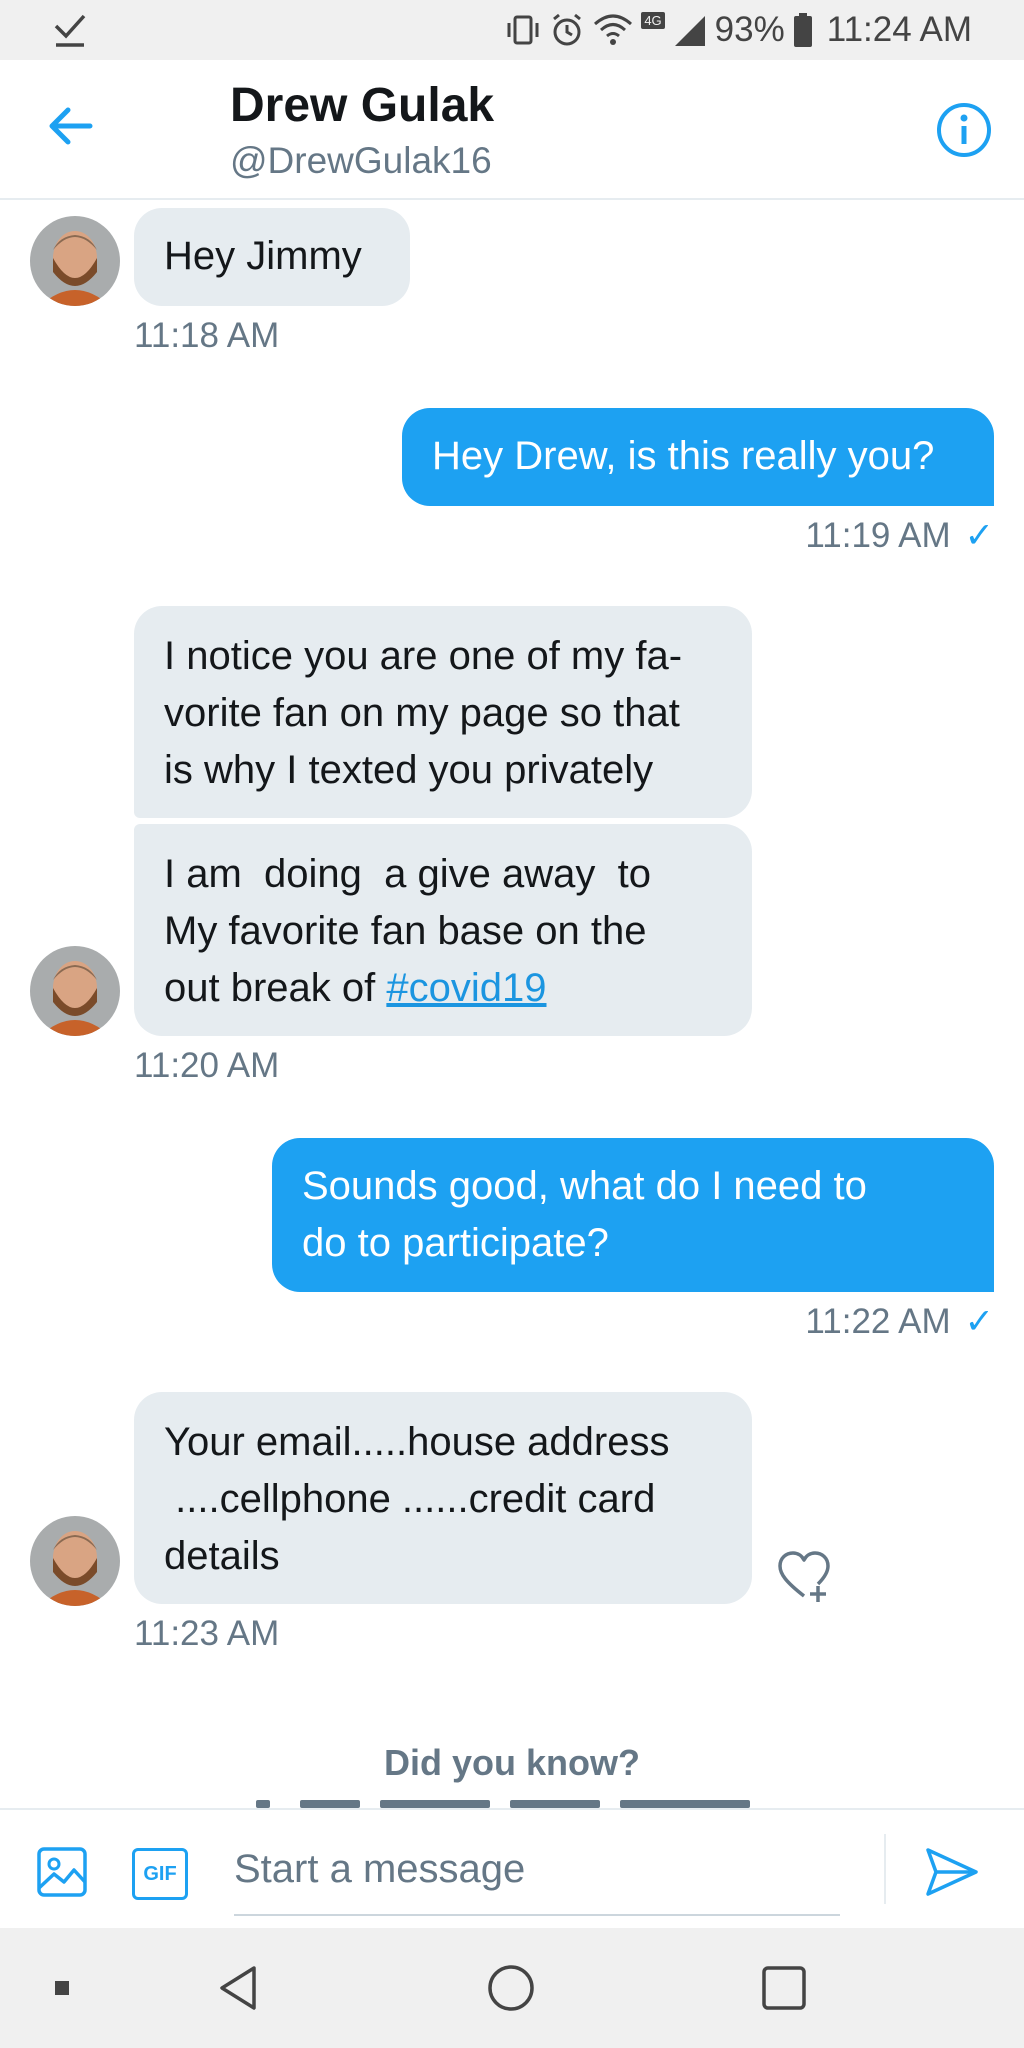  I want to click on android-nav-bar, so click(512, 1988).